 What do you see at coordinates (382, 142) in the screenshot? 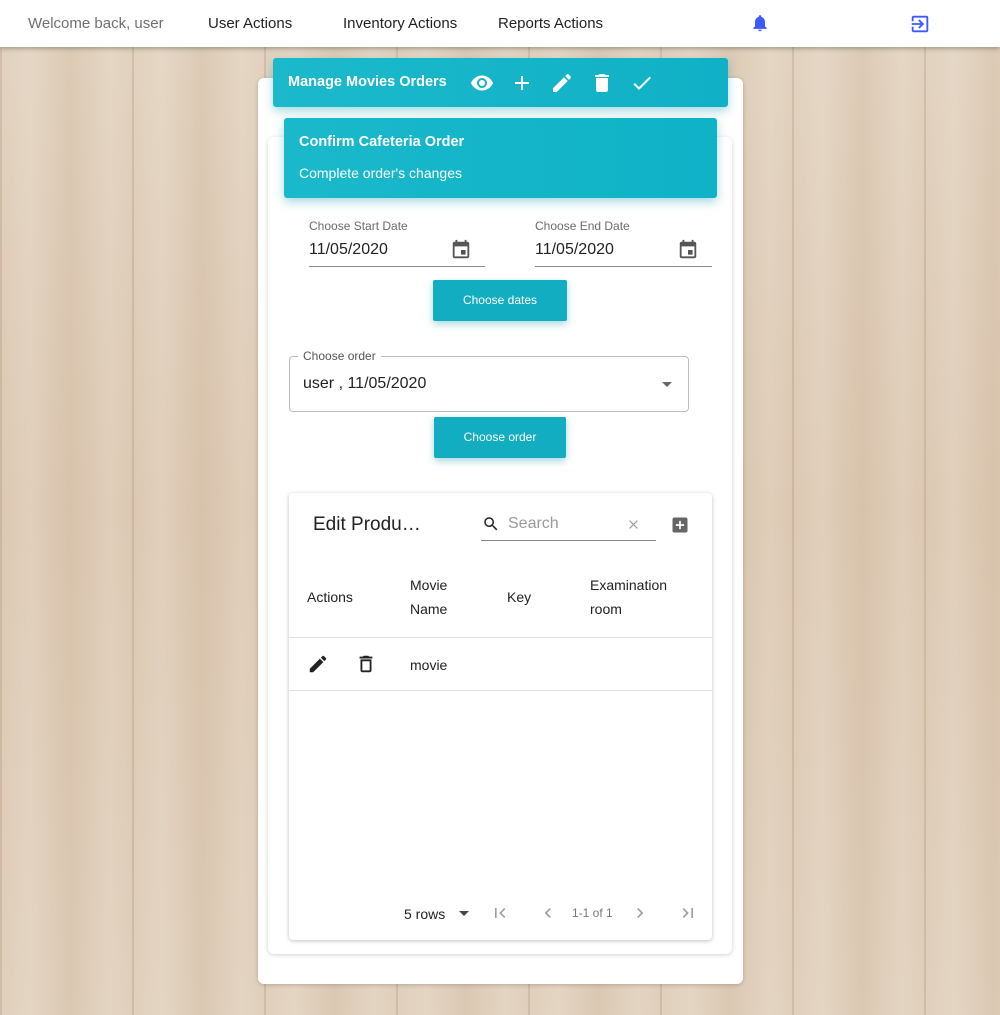
I see `confirm-order-title: Confirm Cafeteria Order` at bounding box center [382, 142].